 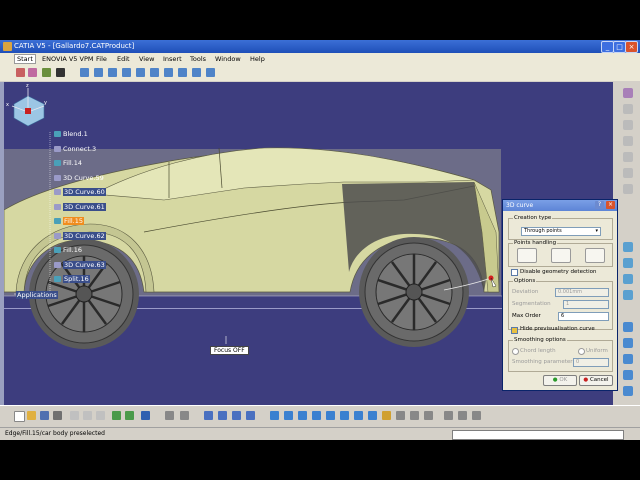 What do you see at coordinates (581, 351) in the screenshot?
I see `uniform-radio` at bounding box center [581, 351].